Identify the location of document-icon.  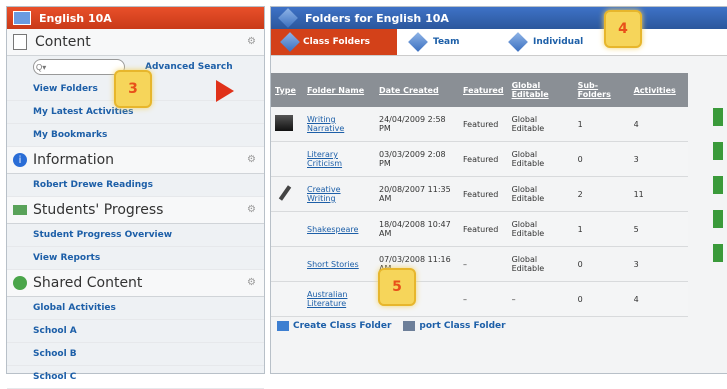
(20, 42).